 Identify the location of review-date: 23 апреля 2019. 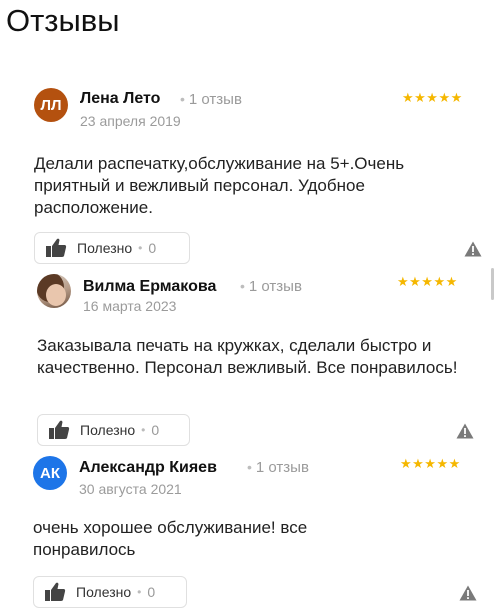
(130, 121).